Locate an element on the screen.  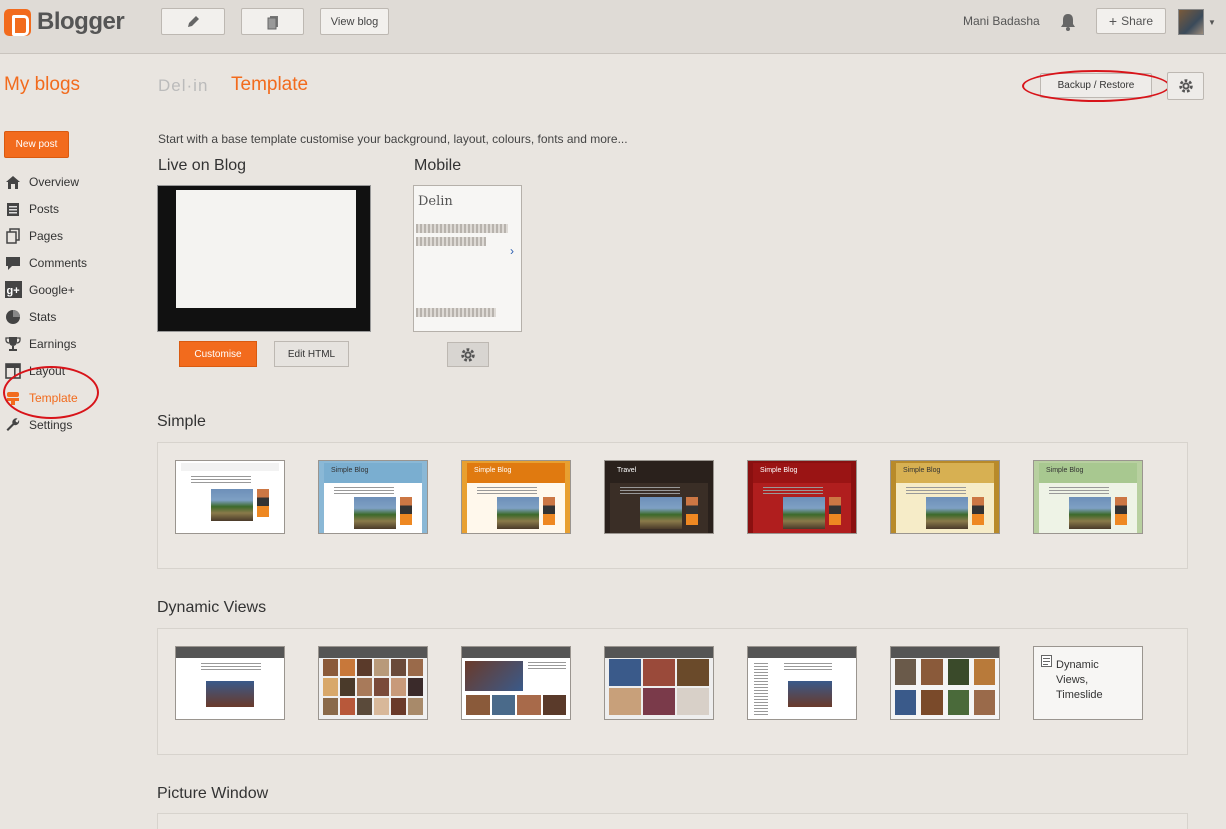
sidebar-item-overview: Overview is located at coordinates (74, 181).